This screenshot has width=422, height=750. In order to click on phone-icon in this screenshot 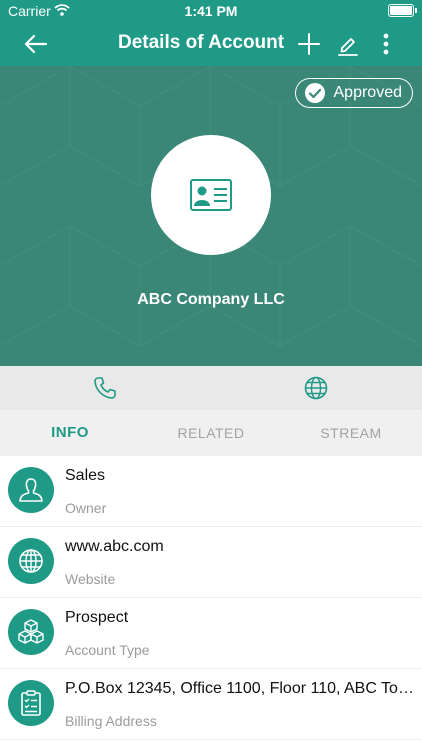, I will do `click(105, 388)`.